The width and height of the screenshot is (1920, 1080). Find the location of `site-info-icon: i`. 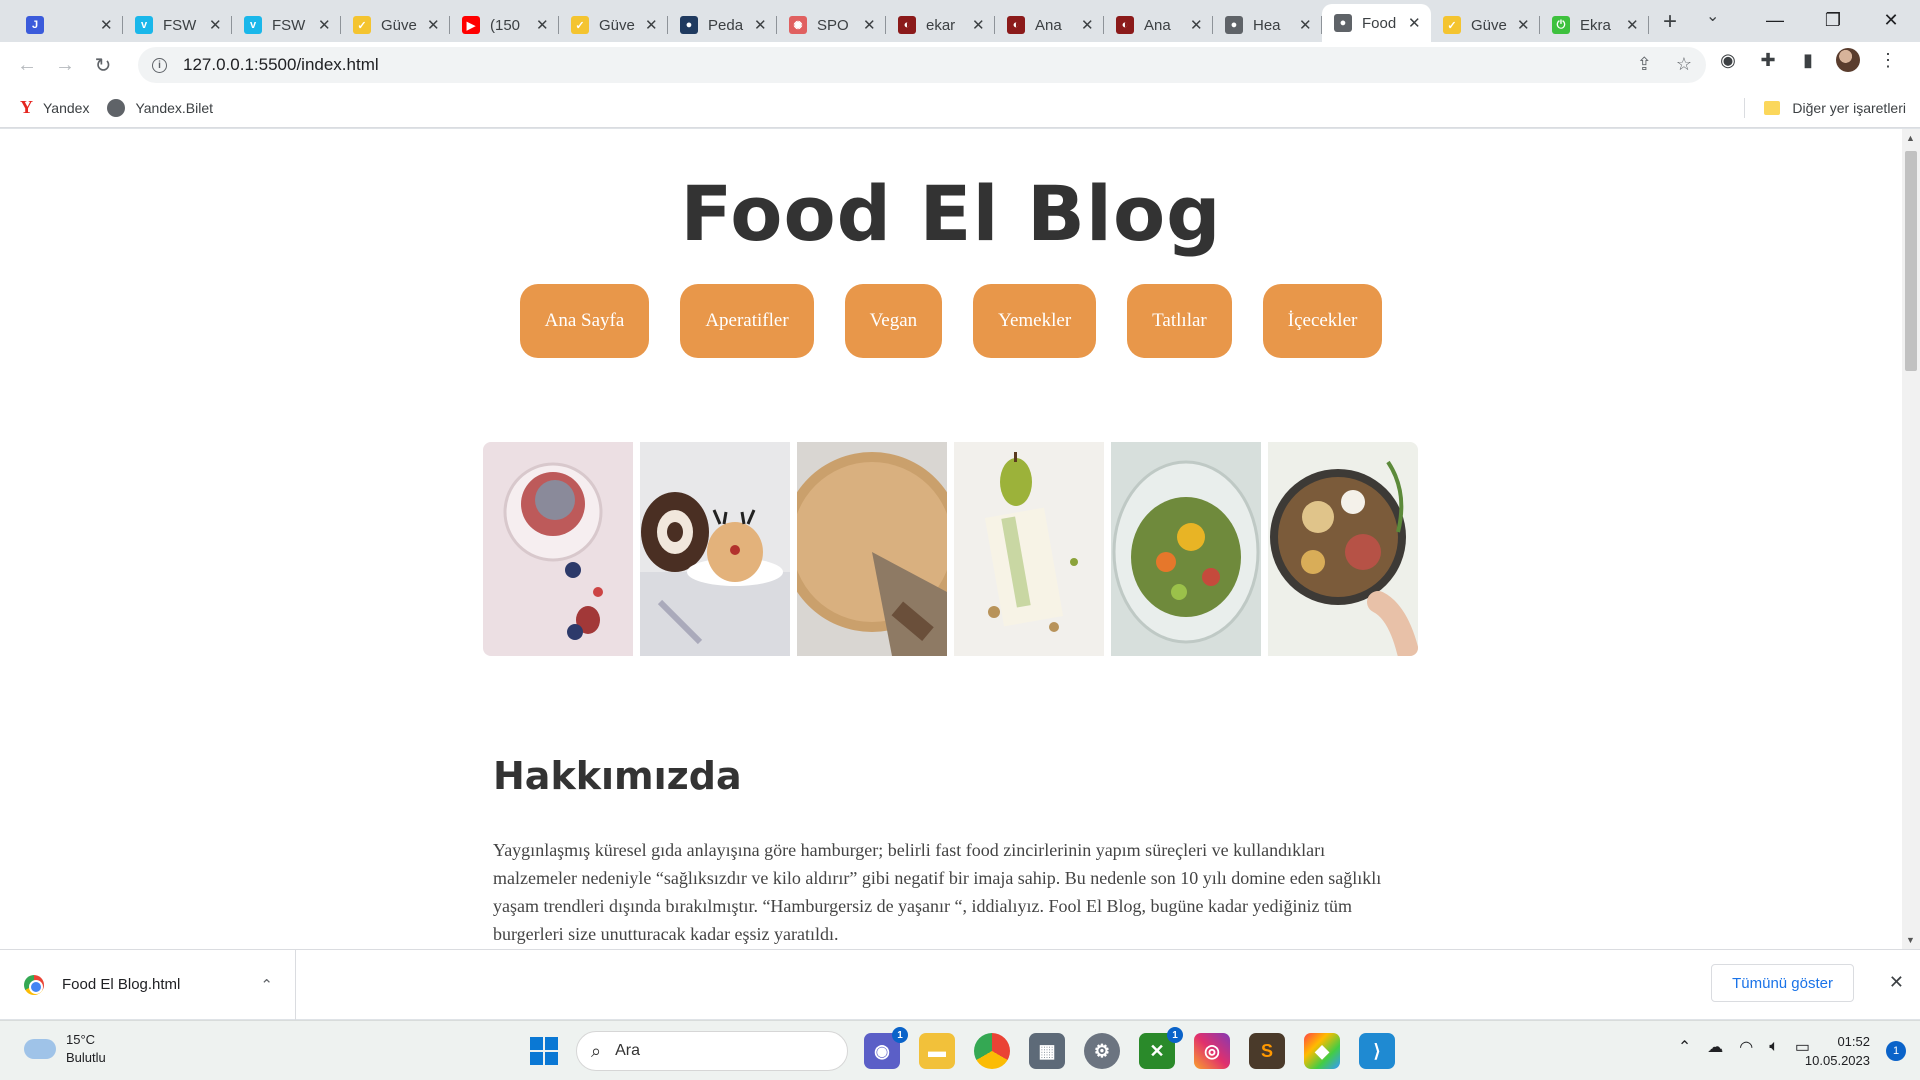

site-info-icon: i is located at coordinates (159, 65).